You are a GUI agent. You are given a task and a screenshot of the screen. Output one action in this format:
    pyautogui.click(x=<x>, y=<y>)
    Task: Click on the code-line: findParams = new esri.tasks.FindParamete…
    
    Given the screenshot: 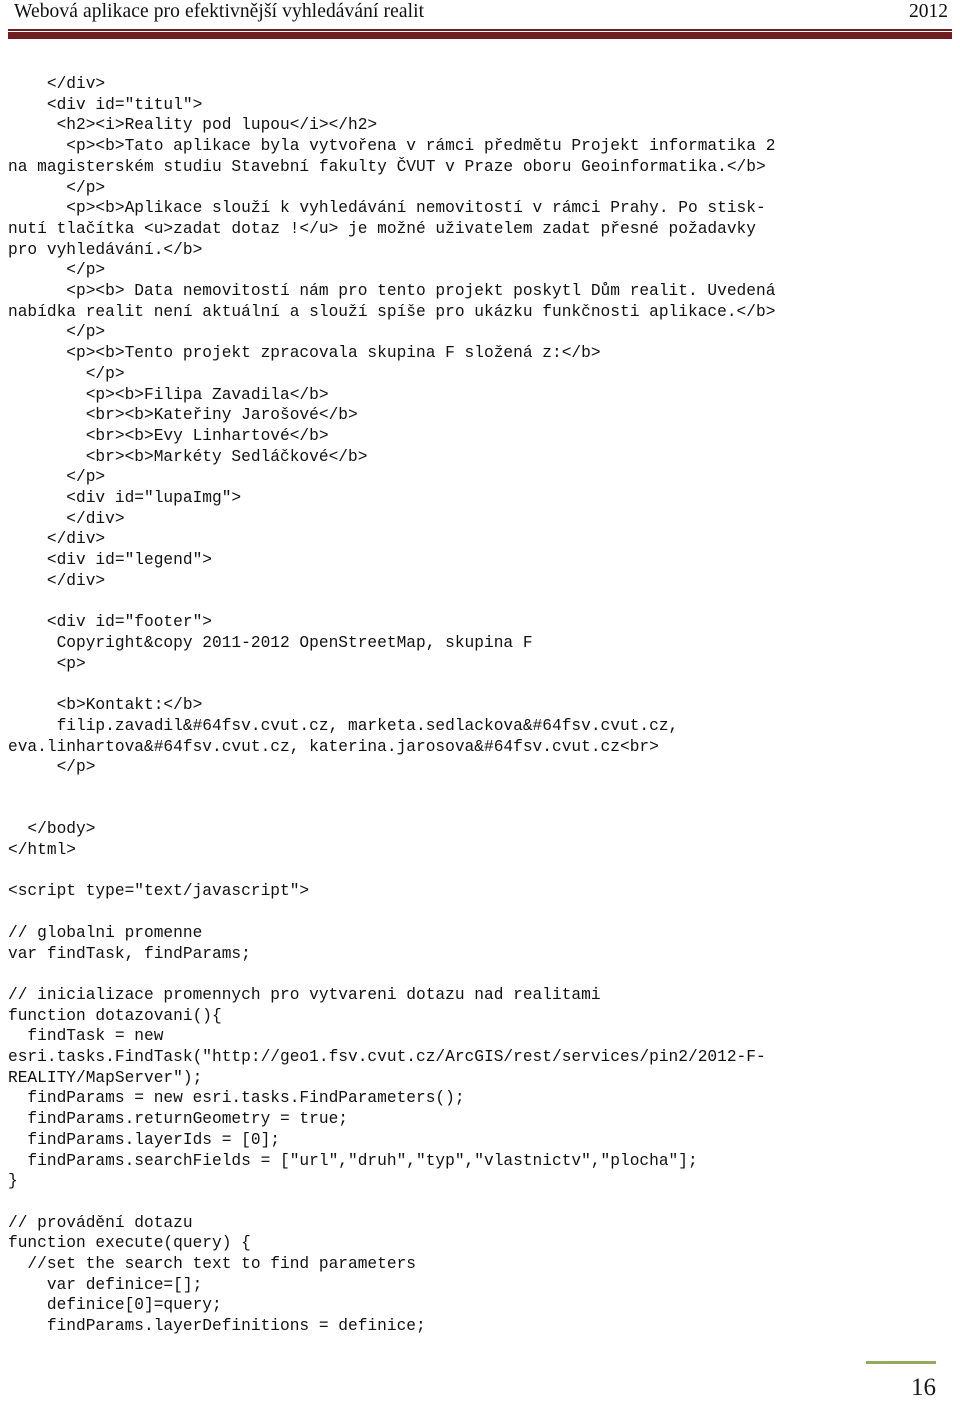 What is the action you would take?
    pyautogui.click(x=236, y=1098)
    